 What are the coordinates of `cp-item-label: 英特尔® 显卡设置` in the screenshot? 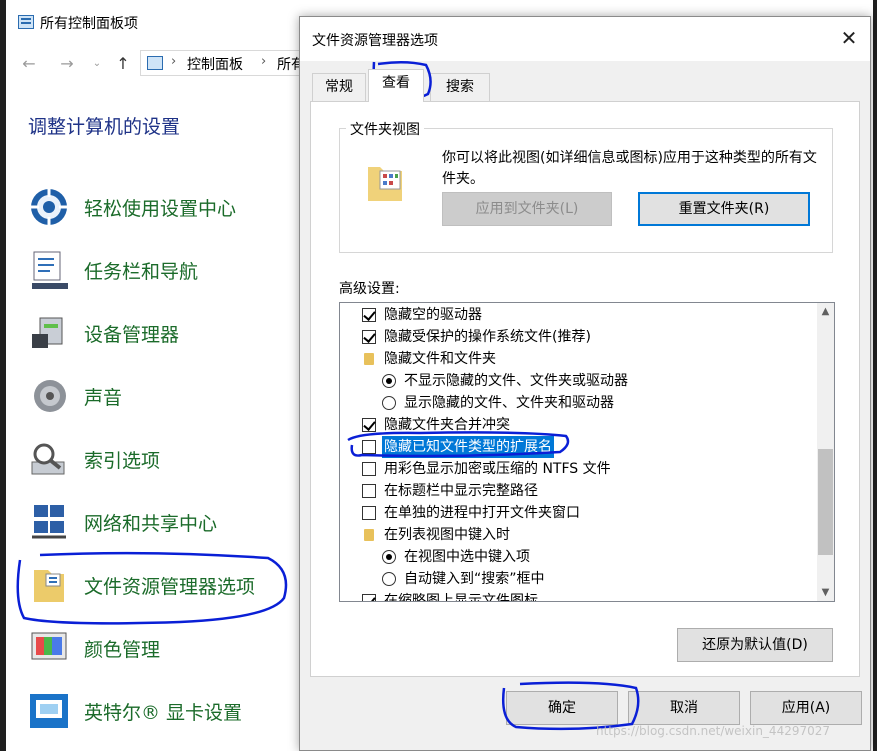 It's located at (163, 713).